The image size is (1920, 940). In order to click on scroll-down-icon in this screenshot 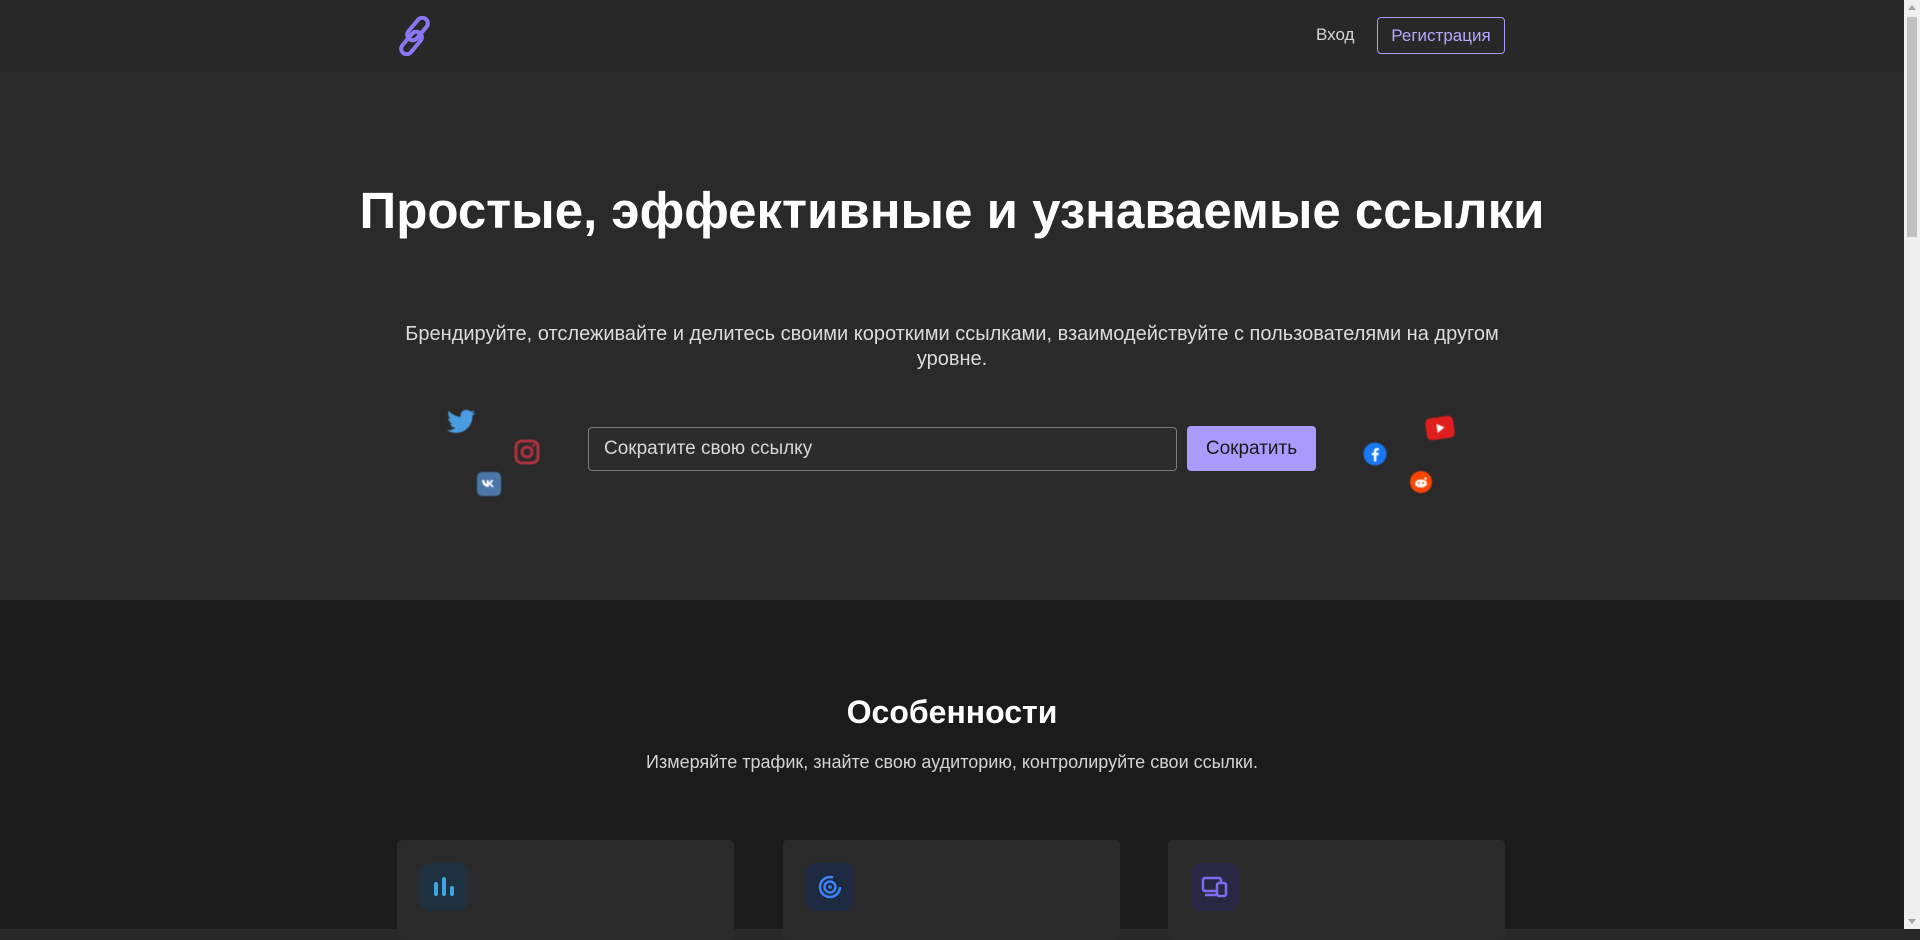, I will do `click(1912, 921)`.